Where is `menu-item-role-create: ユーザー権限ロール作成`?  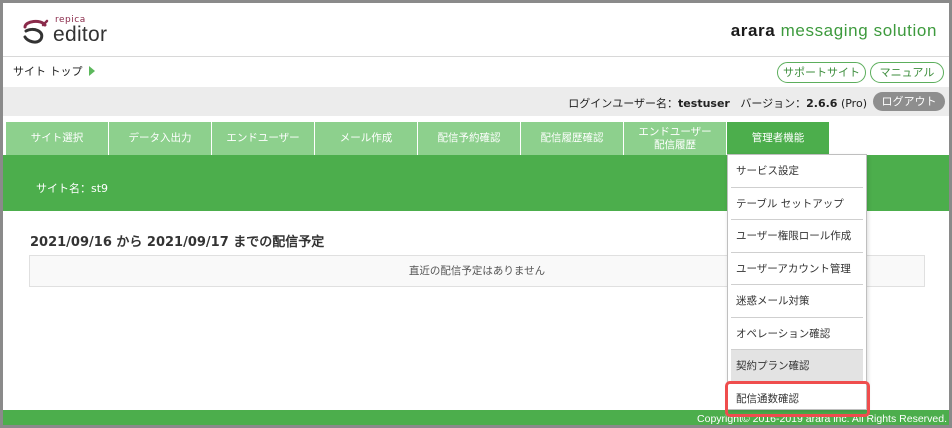
menu-item-role-create: ユーザー権限ロール作成 is located at coordinates (797, 236).